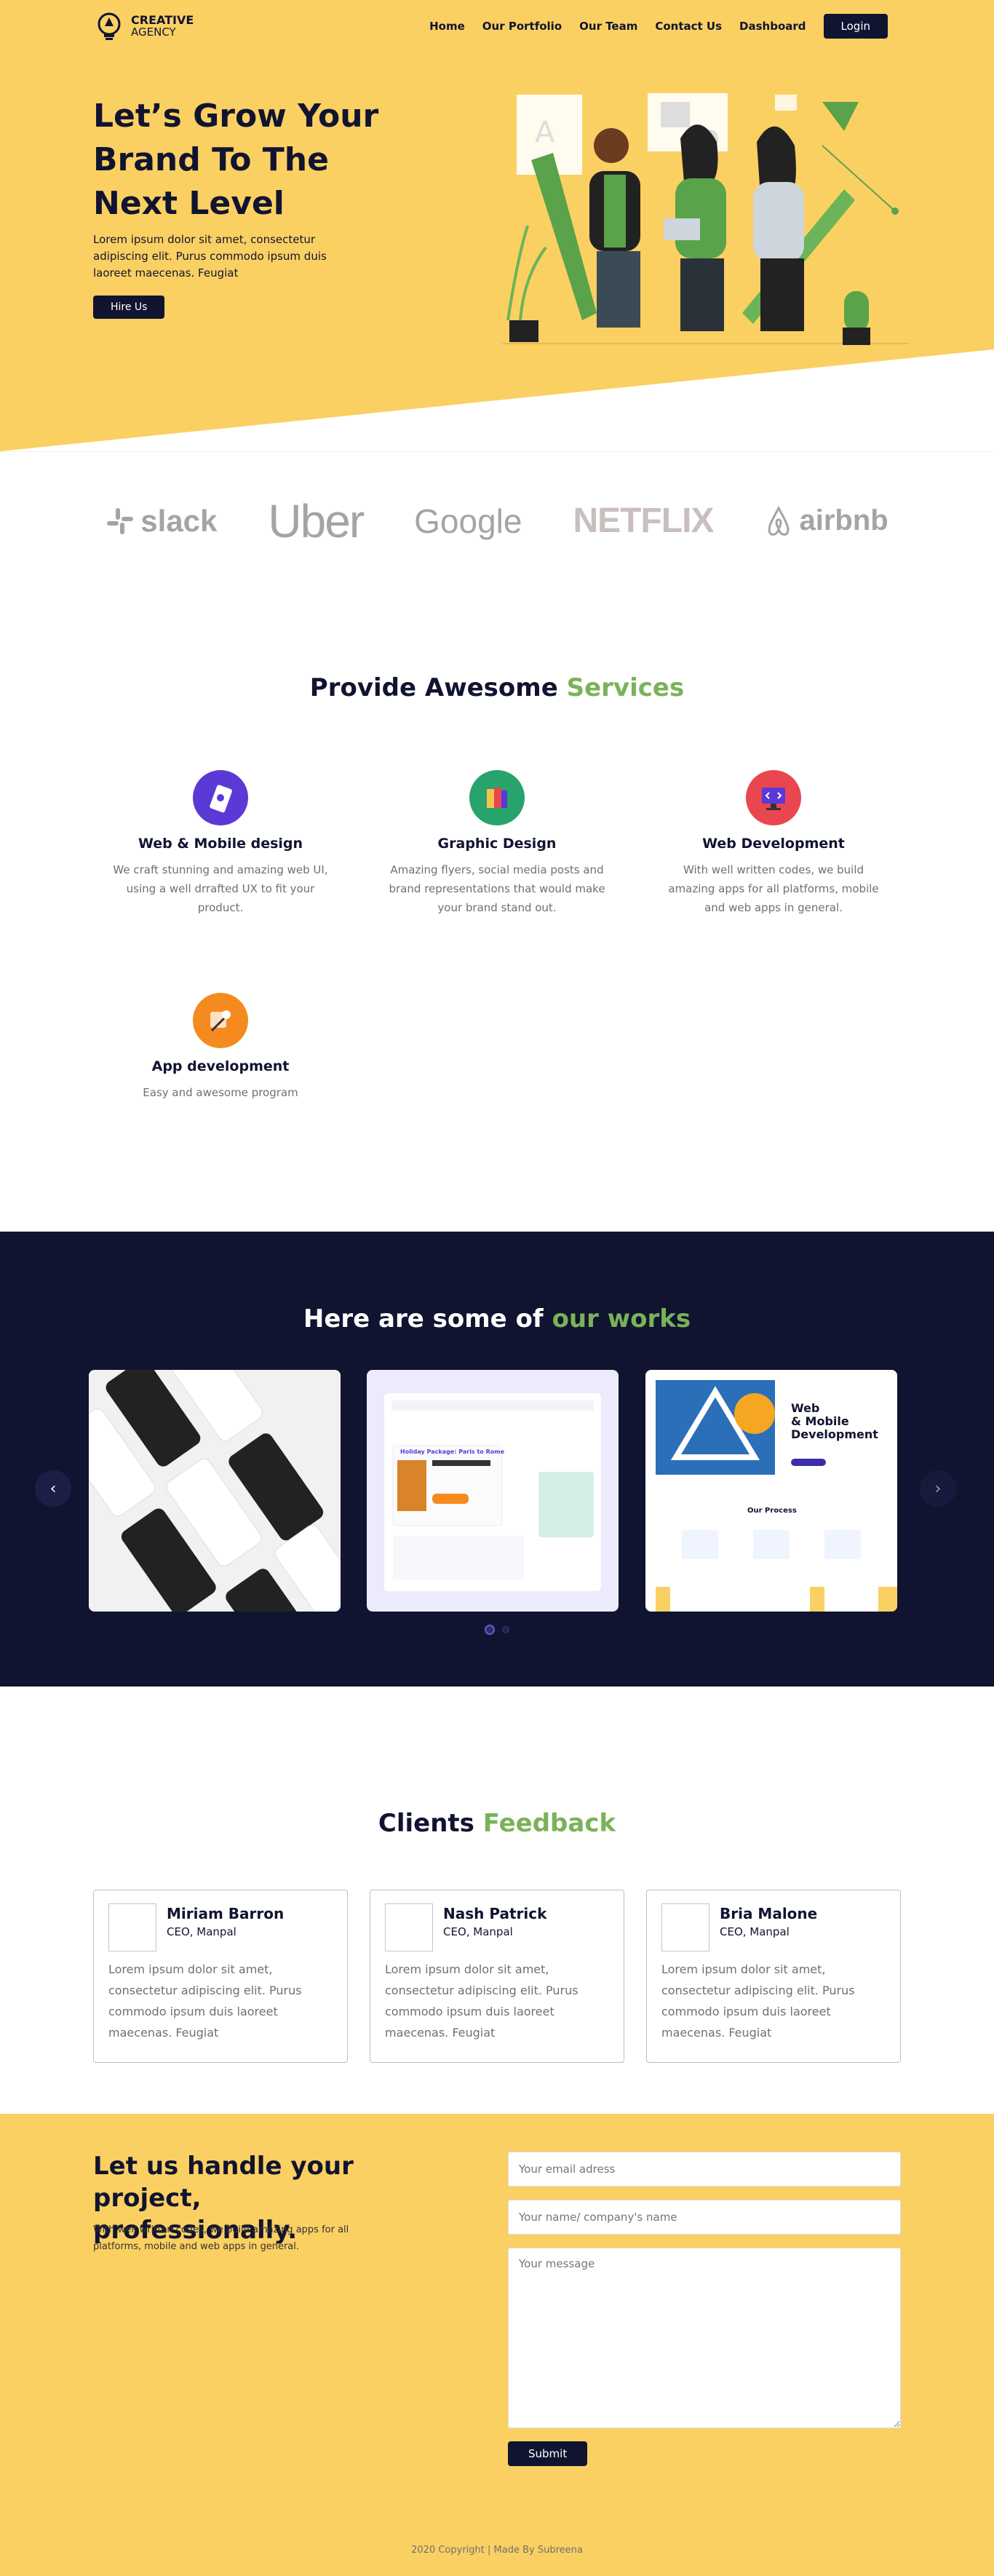 Image resolution: width=994 pixels, height=2576 pixels. What do you see at coordinates (452, 1451) in the screenshot?
I see `travel-card-heading: Holiday Package: Paris to Rome` at bounding box center [452, 1451].